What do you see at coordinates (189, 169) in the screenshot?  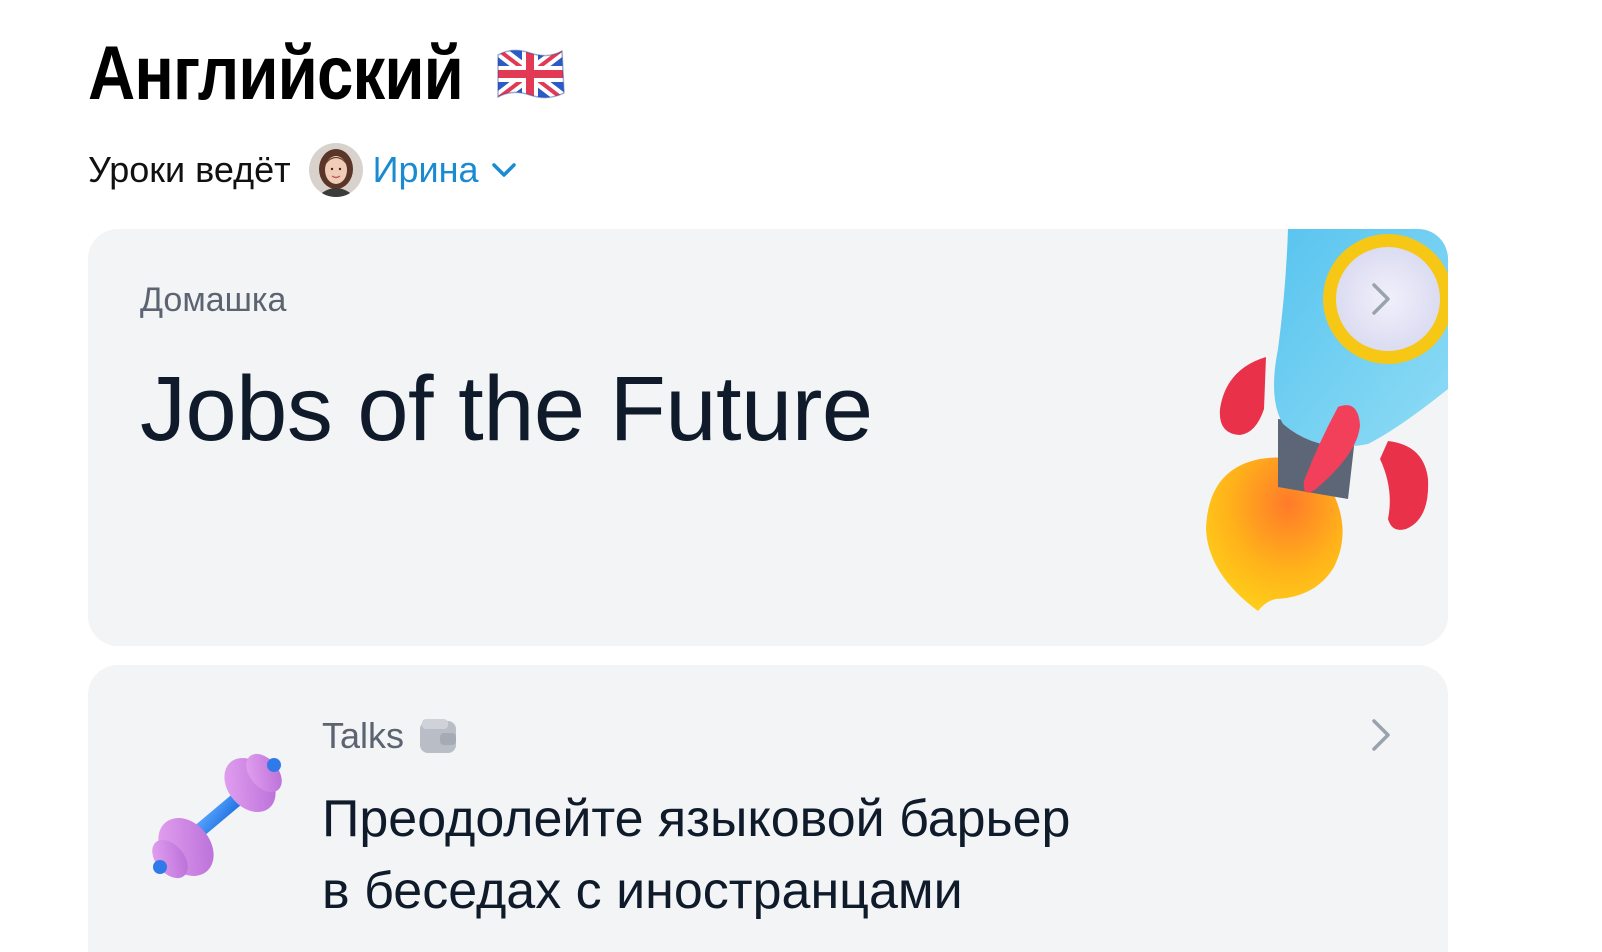 I see `teacher-prefix: Уроки ведёт` at bounding box center [189, 169].